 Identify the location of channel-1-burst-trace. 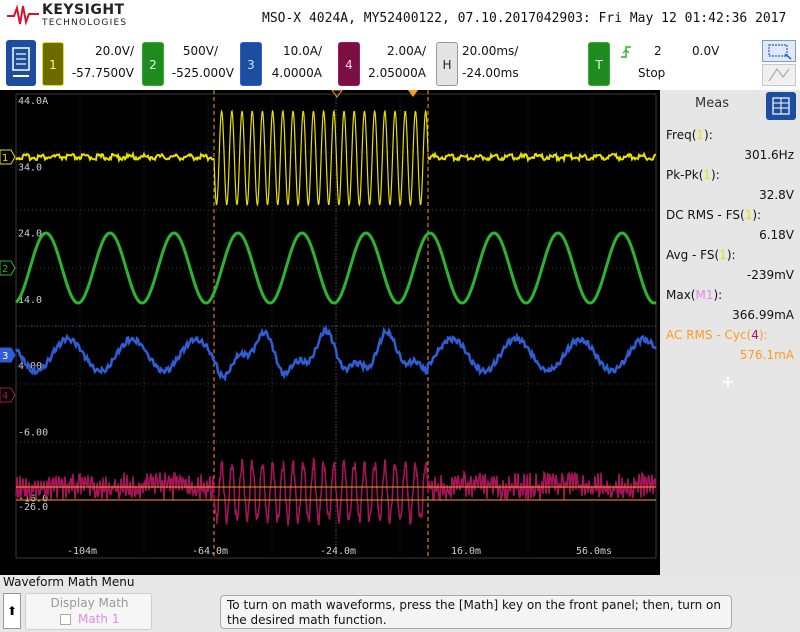
(321, 158).